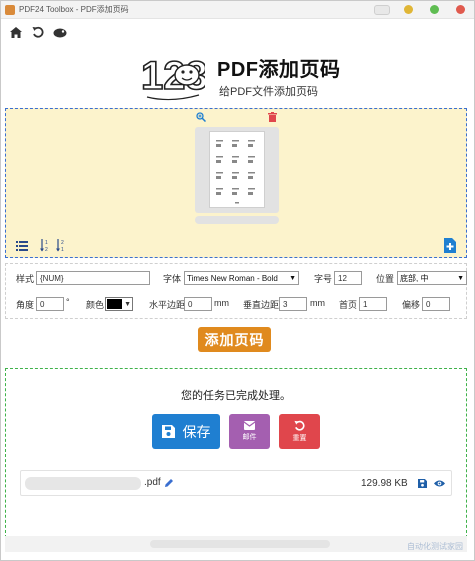 Image resolution: width=475 pixels, height=561 pixels. Describe the element at coordinates (435, 546) in the screenshot. I see `watermark-text: 自动化测试家园` at that location.